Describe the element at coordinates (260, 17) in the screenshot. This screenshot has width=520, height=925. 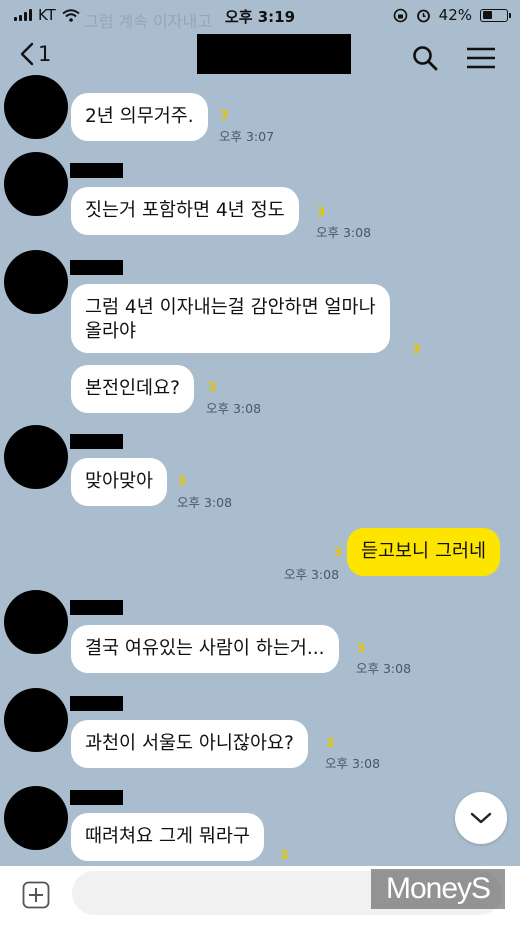
I see `status-bar: KT 오후 3:19 42% 그럼 계속 이자내고` at that location.